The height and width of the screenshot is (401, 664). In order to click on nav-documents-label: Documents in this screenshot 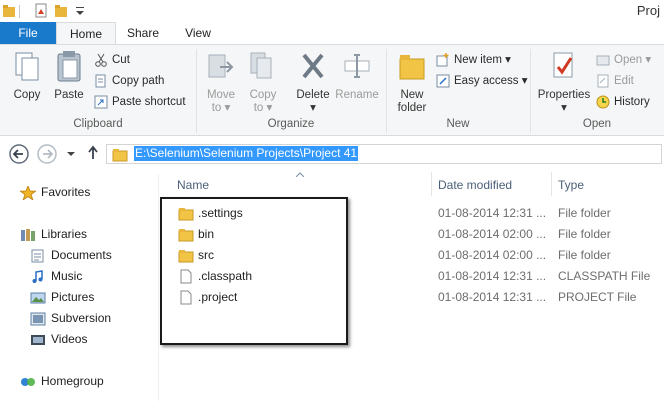, I will do `click(81, 255)`.